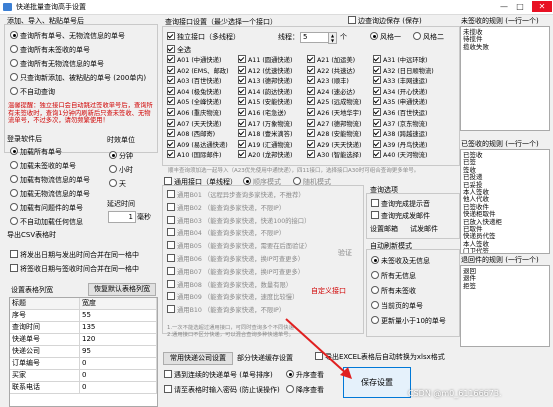 Image resolution: width=553 pixels, height=407 pixels. Describe the element at coordinates (194, 92) in the screenshot. I see `interface-checkbox: A04 (极兔快递)` at that location.